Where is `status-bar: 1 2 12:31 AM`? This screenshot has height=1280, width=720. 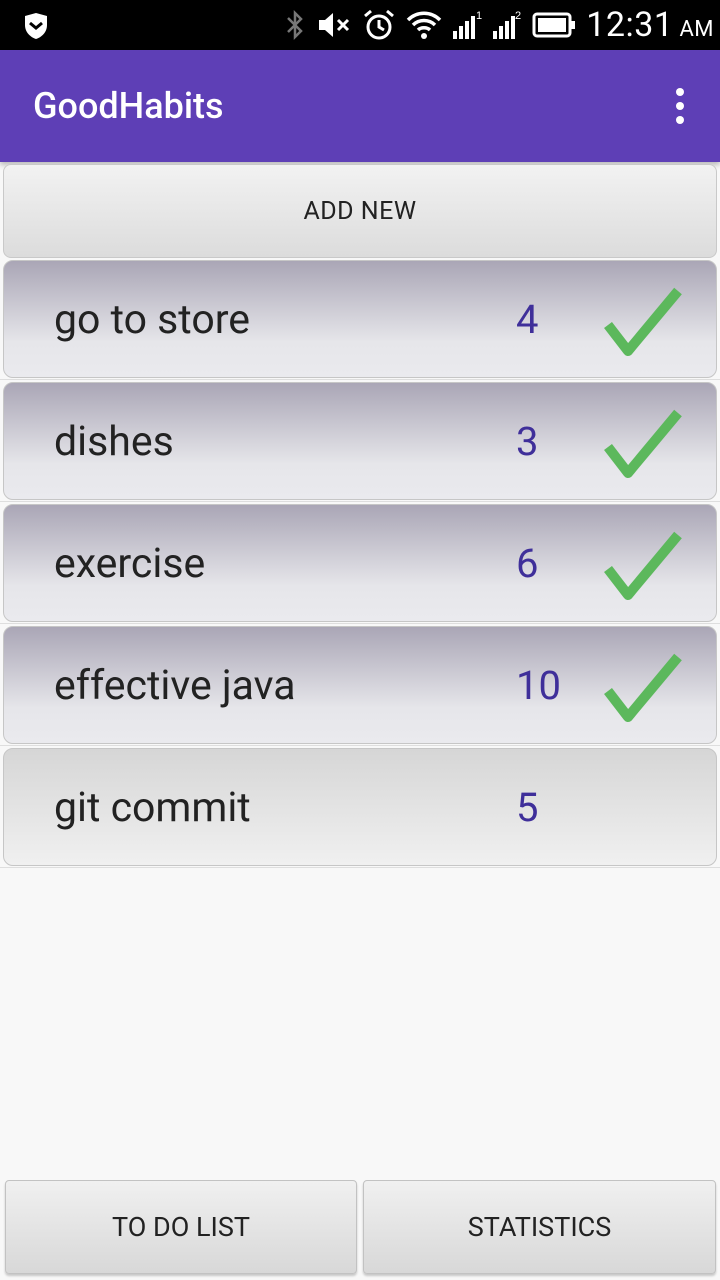
status-bar: 1 2 12:31 AM is located at coordinates (360, 25).